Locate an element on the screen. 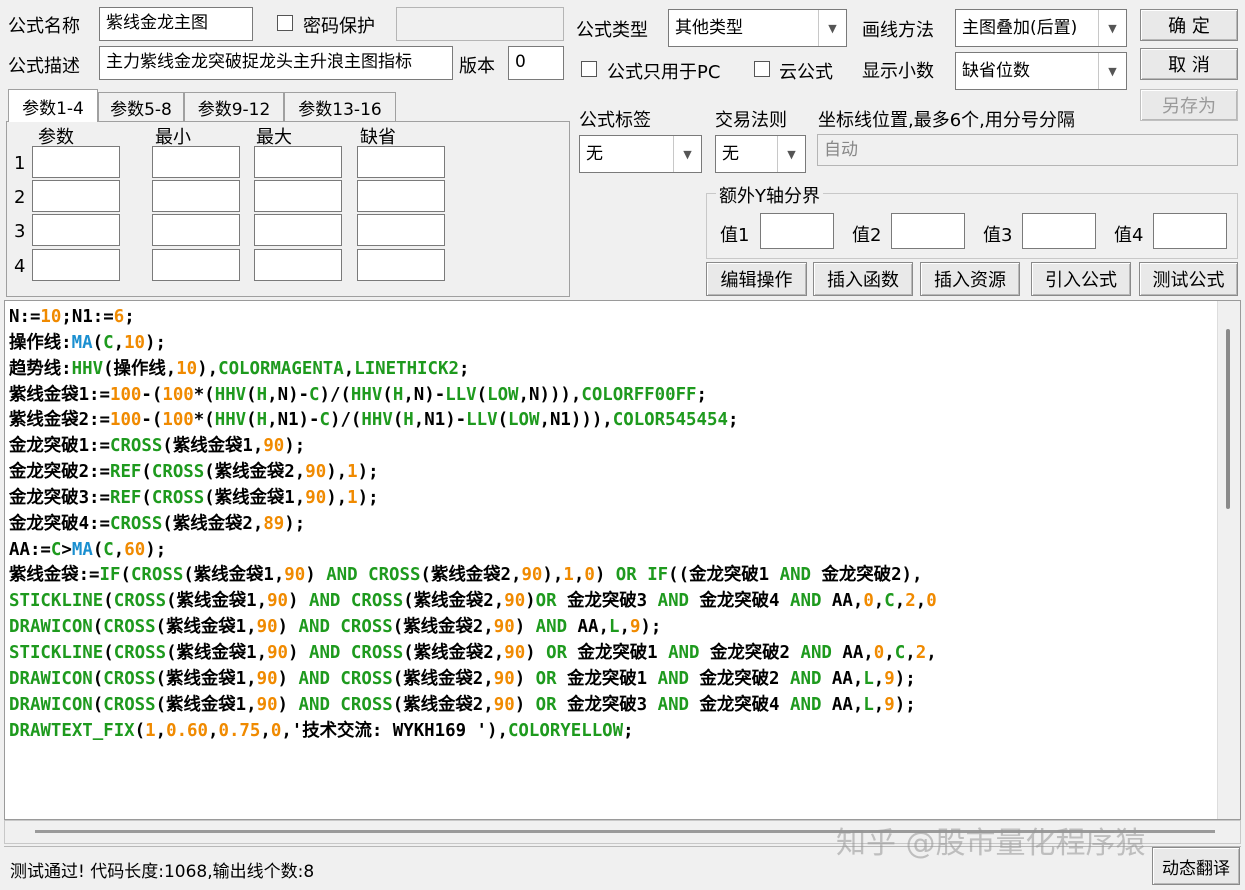 This screenshot has width=1245, height=890. code-line: 金龙突破2:=REF(CROSS(紫线金袋2,90),1); is located at coordinates (194, 472).